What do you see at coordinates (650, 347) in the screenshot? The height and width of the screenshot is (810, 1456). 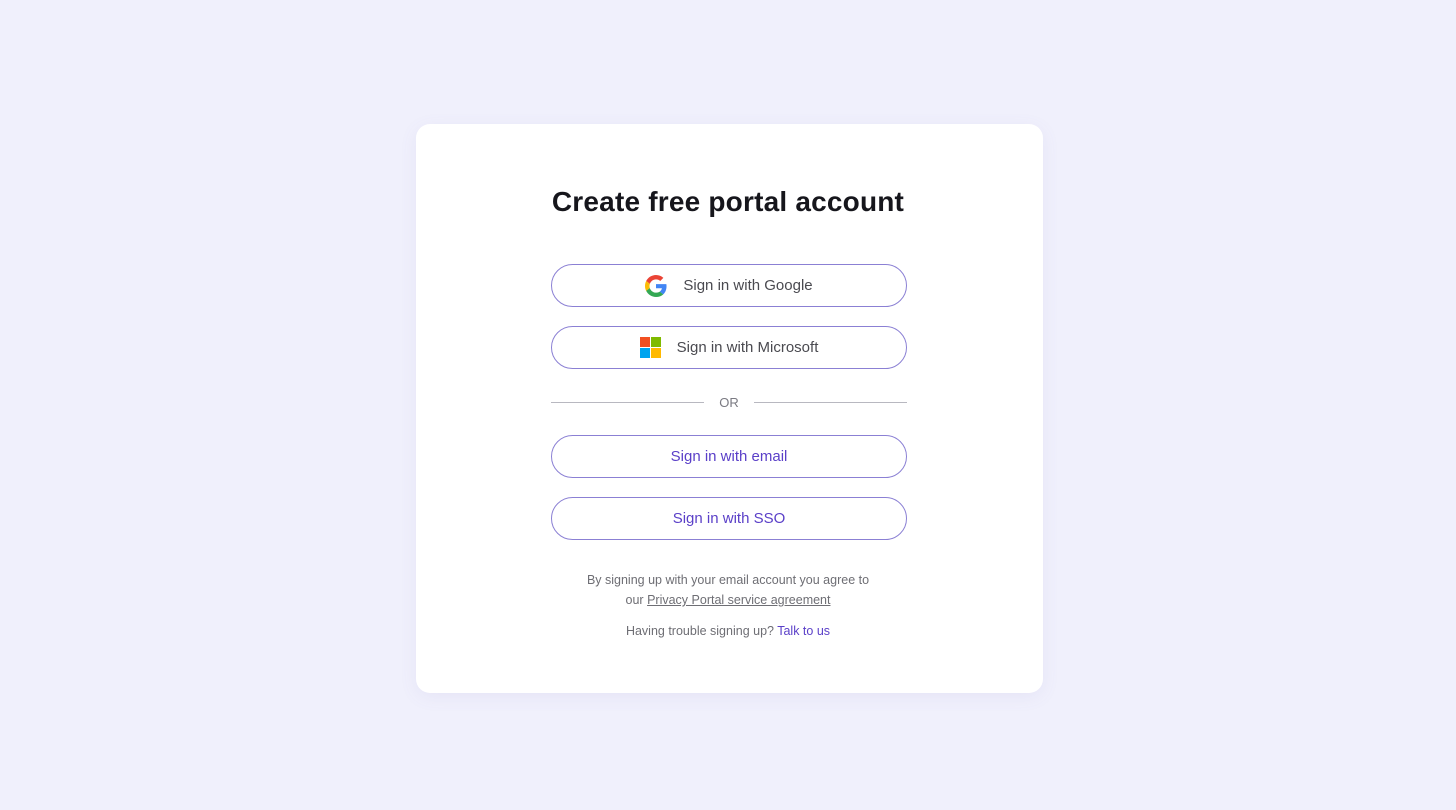 I see `microsoft-logo-icon` at bounding box center [650, 347].